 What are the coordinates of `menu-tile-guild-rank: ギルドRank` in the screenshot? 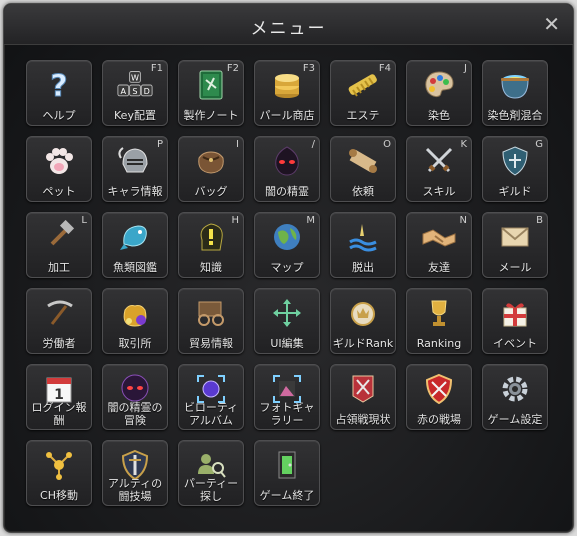 It's located at (363, 321).